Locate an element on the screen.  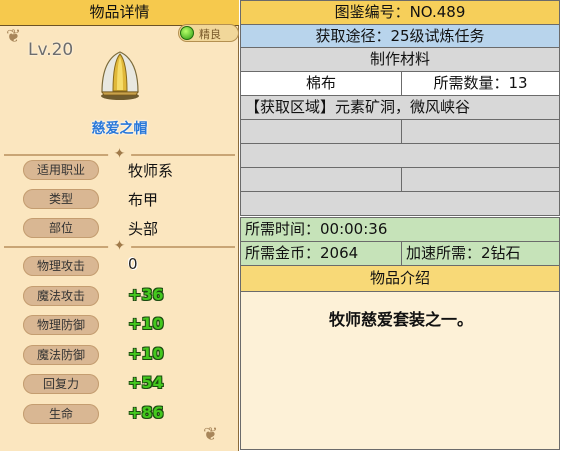
obtain-method: 获取途径：25级试炼任务 is located at coordinates (400, 36).